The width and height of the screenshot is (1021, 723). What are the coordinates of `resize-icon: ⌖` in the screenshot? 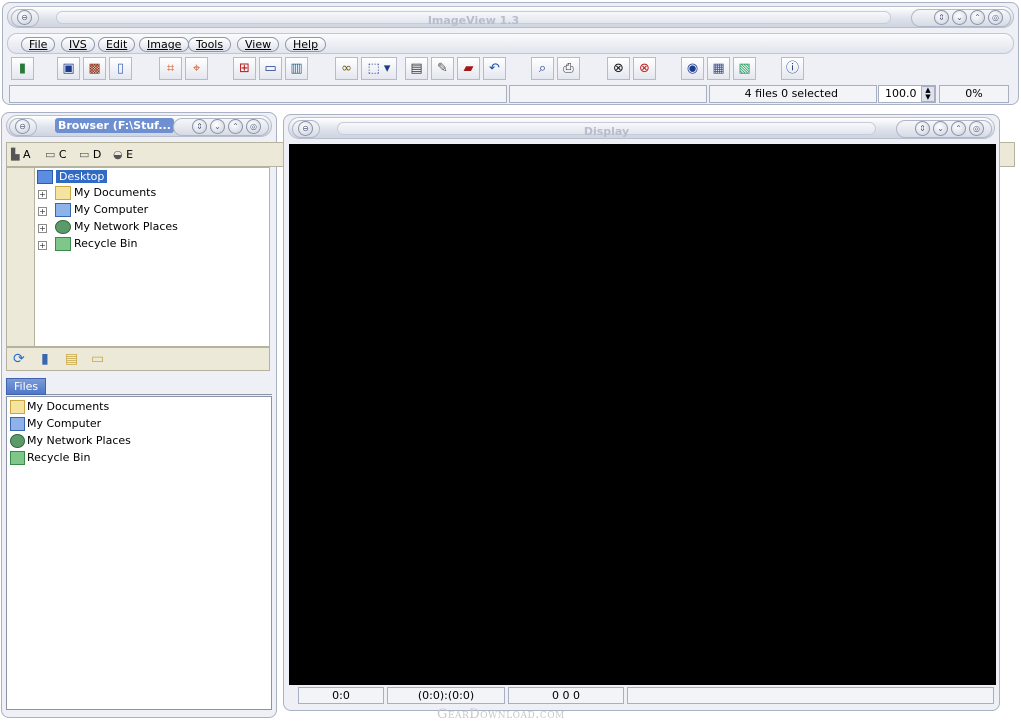 It's located at (196, 68).